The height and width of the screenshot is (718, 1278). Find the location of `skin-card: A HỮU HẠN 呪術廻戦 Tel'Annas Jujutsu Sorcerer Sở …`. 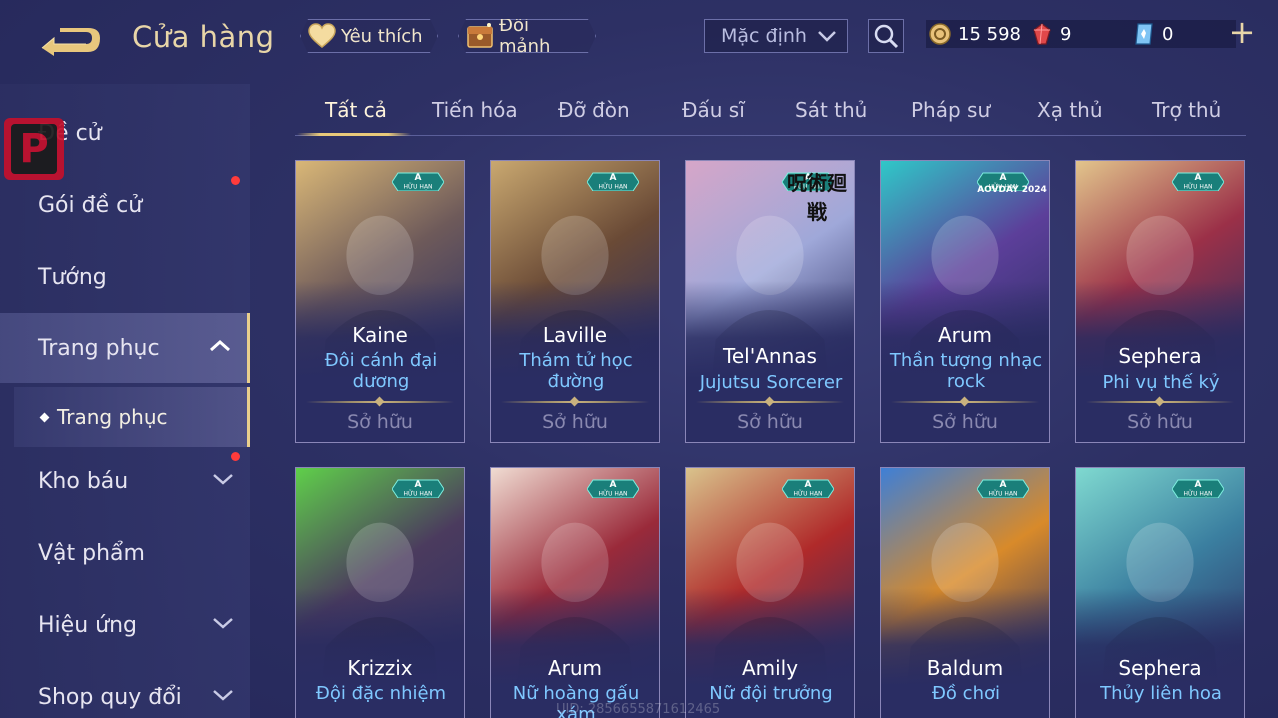

skin-card: A HỮU HẠN 呪術廻戦 Tel'Annas Jujutsu Sorcerer Sở … is located at coordinates (770, 301).